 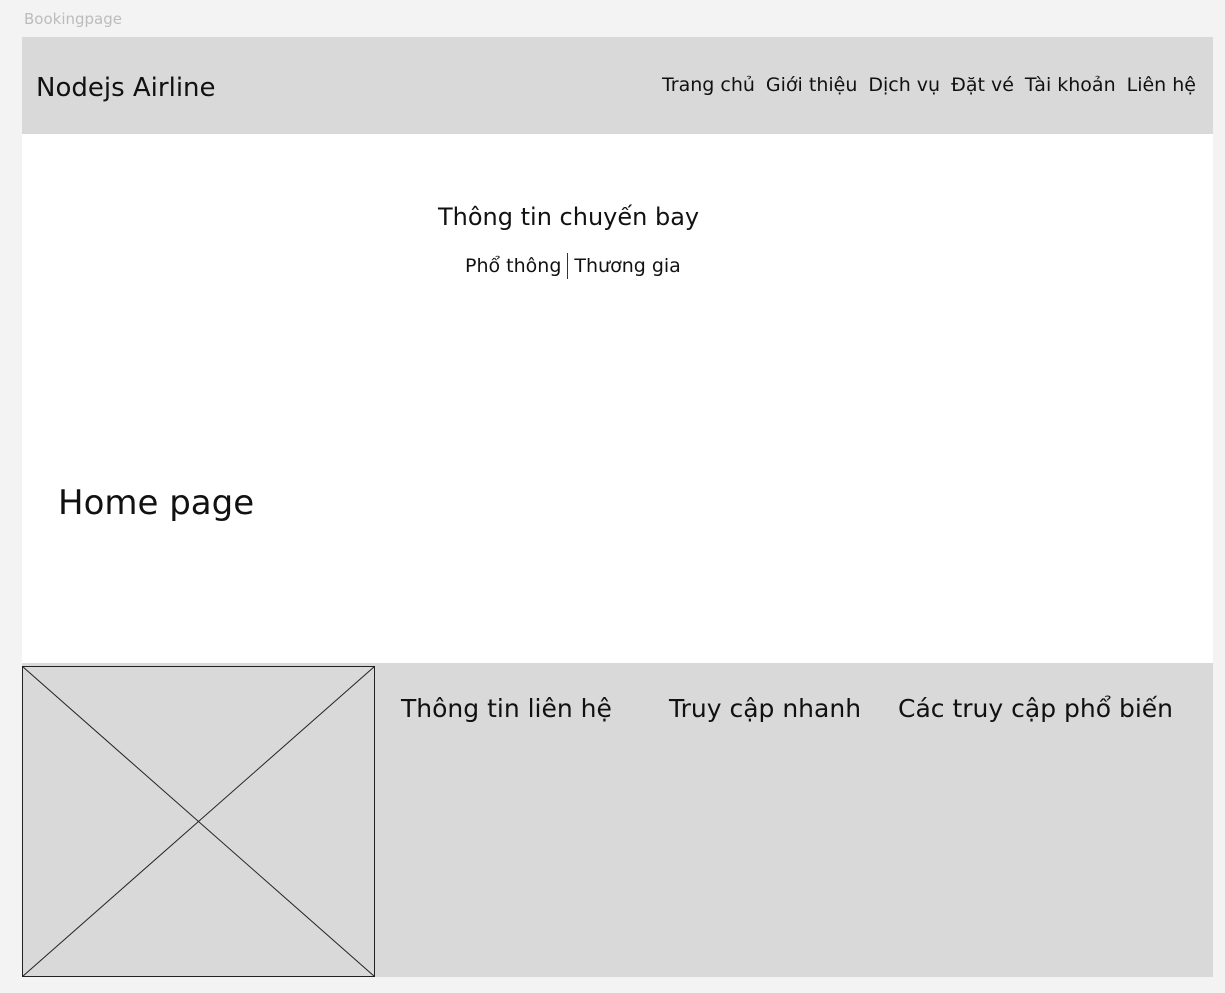 I want to click on tab-divider, so click(x=568, y=266).